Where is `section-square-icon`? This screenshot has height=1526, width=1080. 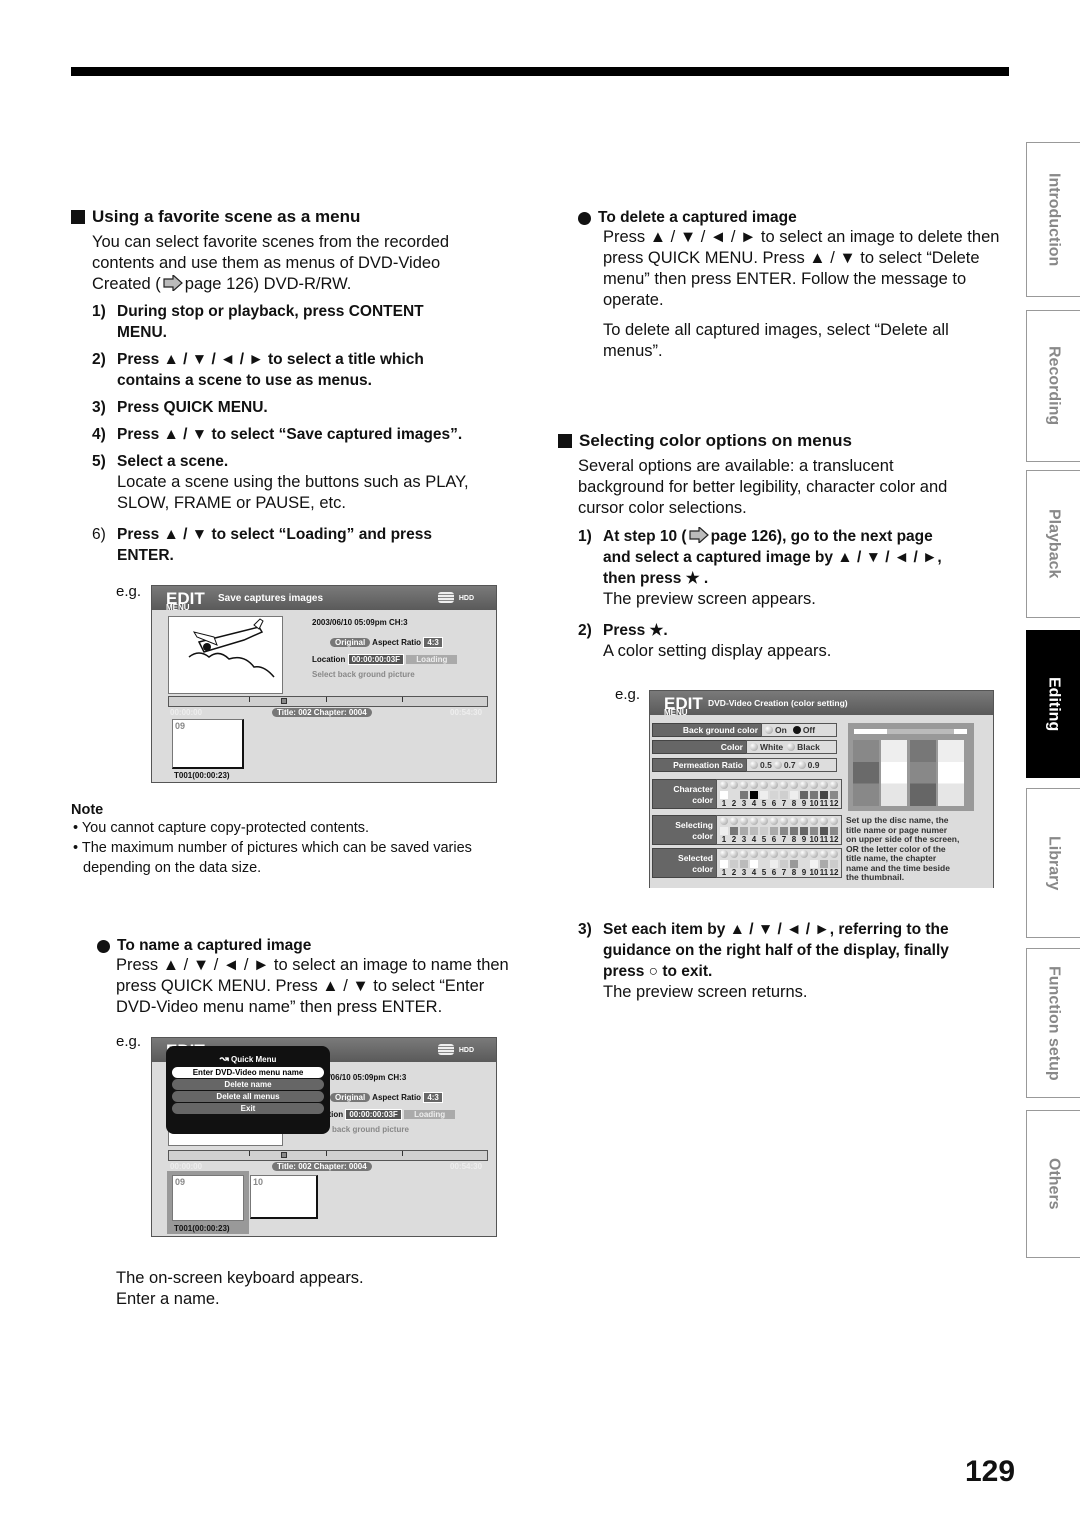
section-square-icon is located at coordinates (565, 441).